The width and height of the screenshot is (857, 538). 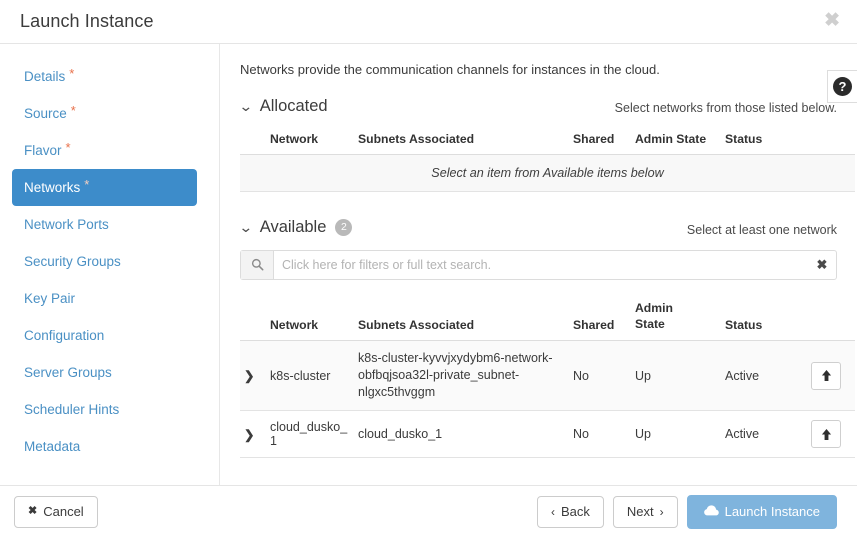 I want to click on next-button-label: Next, so click(x=640, y=512).